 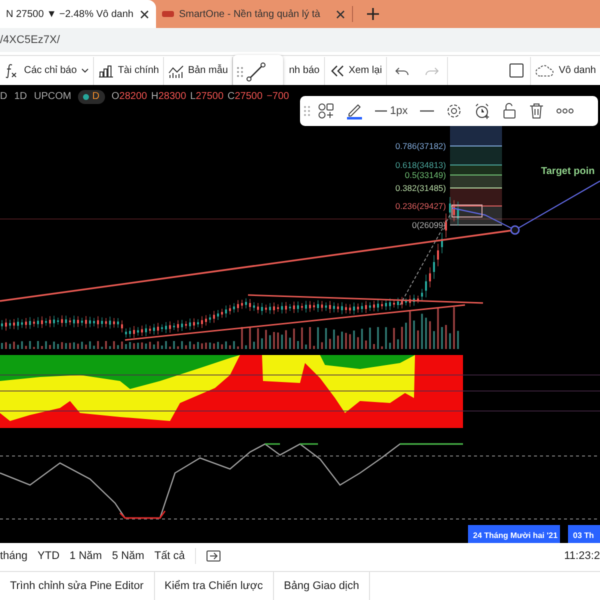 I want to click on toolbar-button: Xem lại, so click(x=355, y=70).